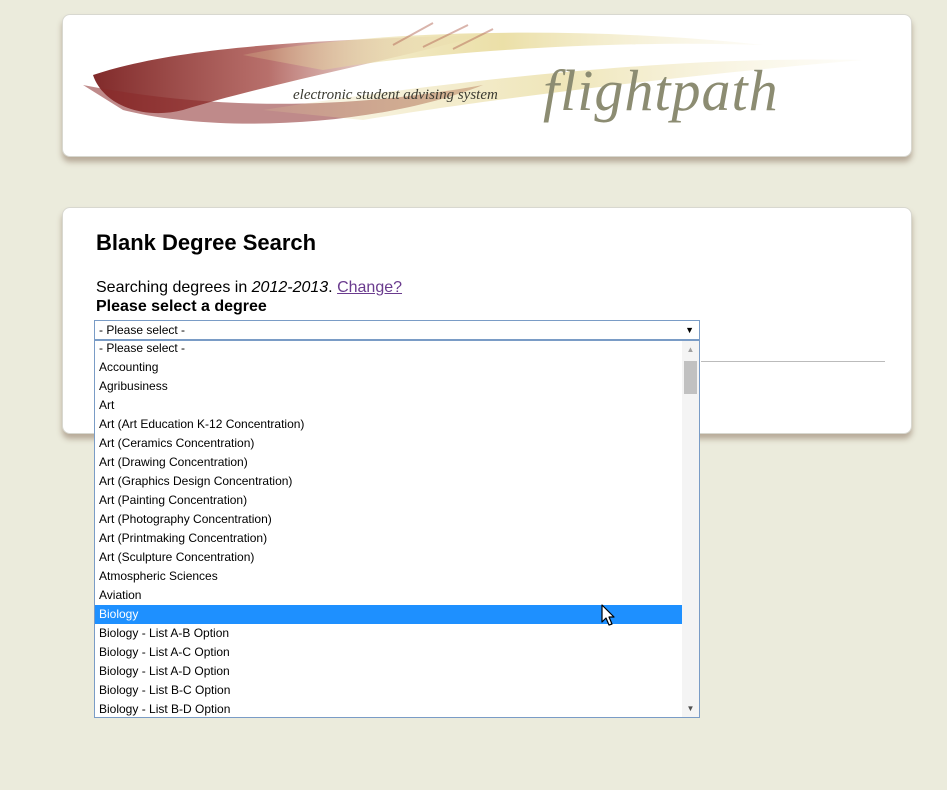  Describe the element at coordinates (388, 462) in the screenshot. I see `degree-option: Art (Drawing Concentration)` at that location.